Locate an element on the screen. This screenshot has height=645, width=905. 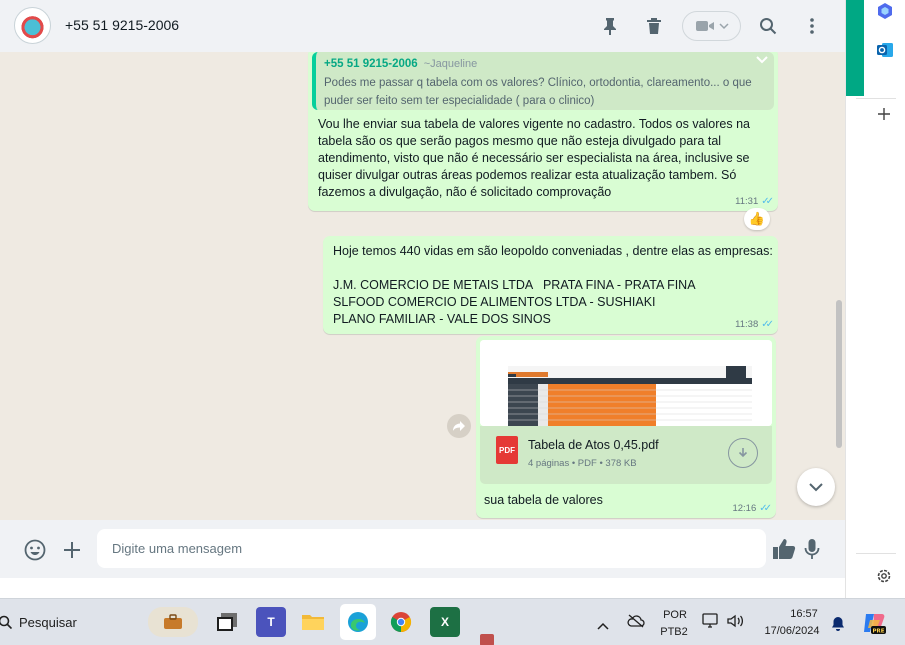
forward-arrow-icon is located at coordinates (459, 426).